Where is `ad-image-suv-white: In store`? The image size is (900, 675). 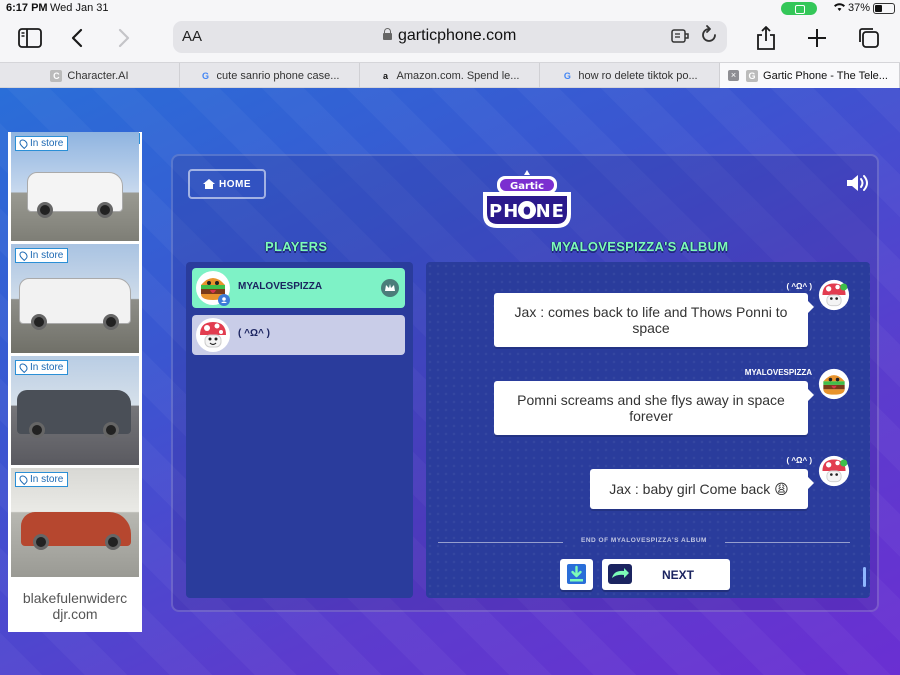
ad-image-suv-white: In store is located at coordinates (75, 298).